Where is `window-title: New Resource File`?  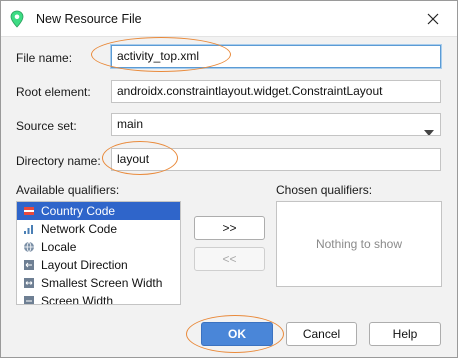 window-title: New Resource File is located at coordinates (89, 19).